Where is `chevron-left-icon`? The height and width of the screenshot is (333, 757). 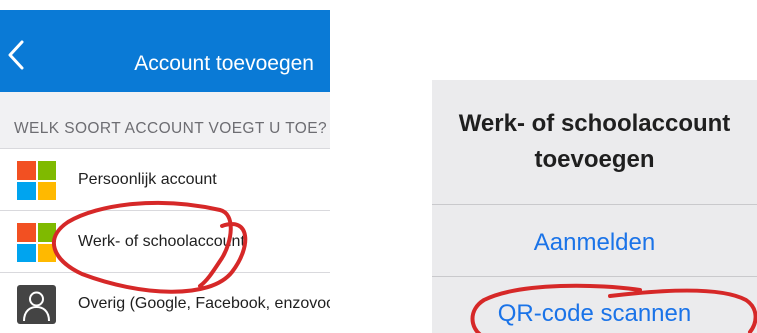
chevron-left-icon is located at coordinates (16, 55).